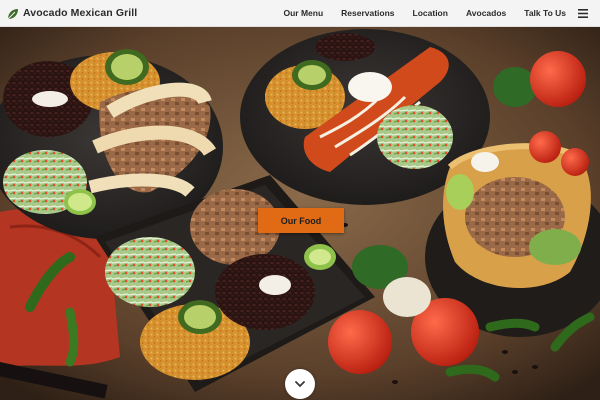  I want to click on hamburger-menu-button, so click(583, 13).